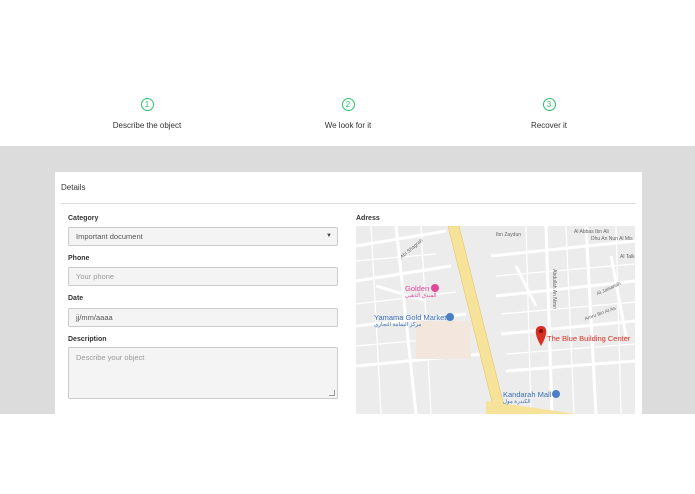  What do you see at coordinates (549, 104) in the screenshot?
I see `step-number-3: 3` at bounding box center [549, 104].